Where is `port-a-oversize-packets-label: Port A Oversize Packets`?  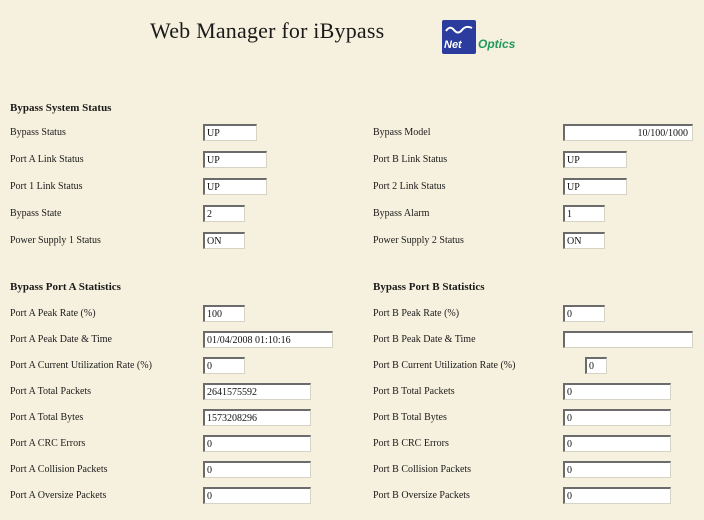 port-a-oversize-packets-label: Port A Oversize Packets is located at coordinates (58, 495).